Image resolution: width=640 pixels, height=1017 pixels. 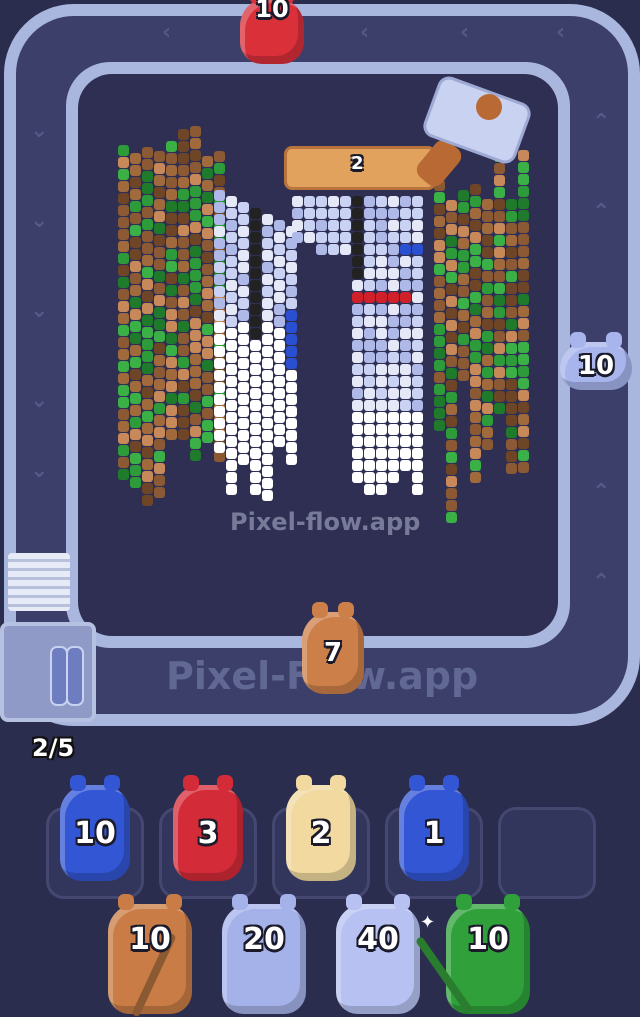 I want to click on pig-value: 2, so click(x=321, y=833).